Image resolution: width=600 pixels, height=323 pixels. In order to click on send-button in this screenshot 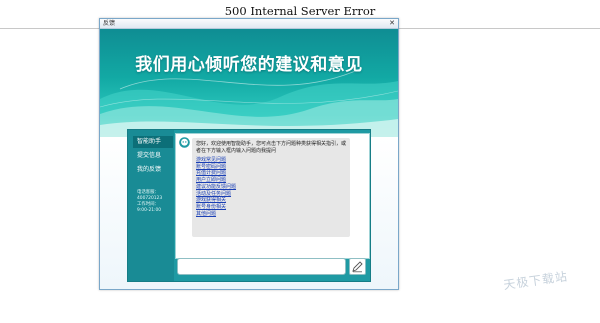, I will do `click(357, 266)`.